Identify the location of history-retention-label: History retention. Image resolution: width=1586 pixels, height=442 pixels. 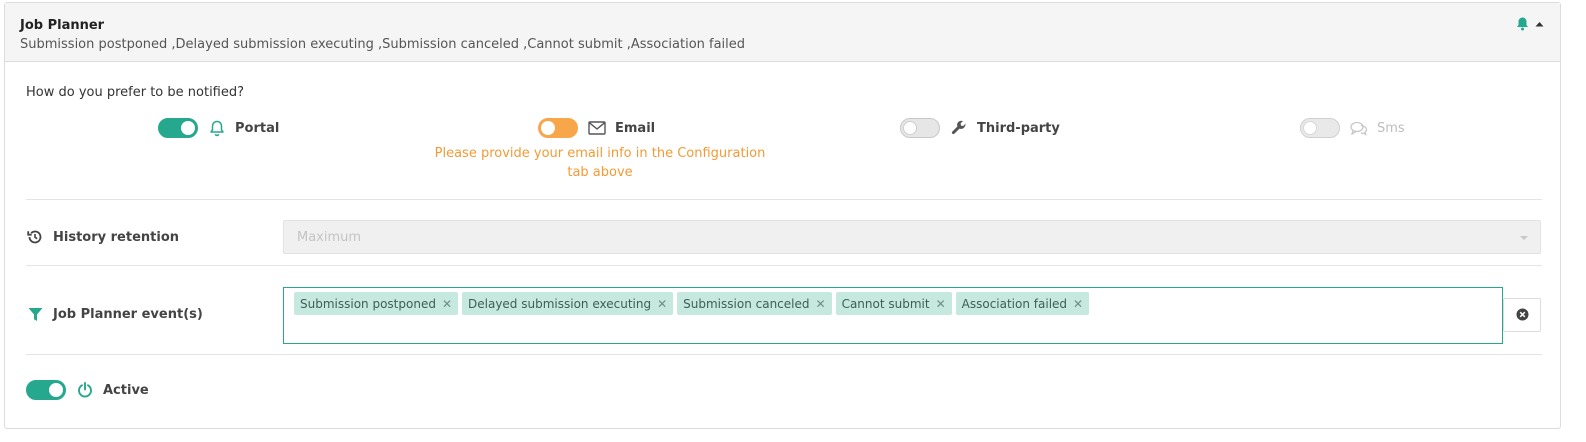
(116, 237).